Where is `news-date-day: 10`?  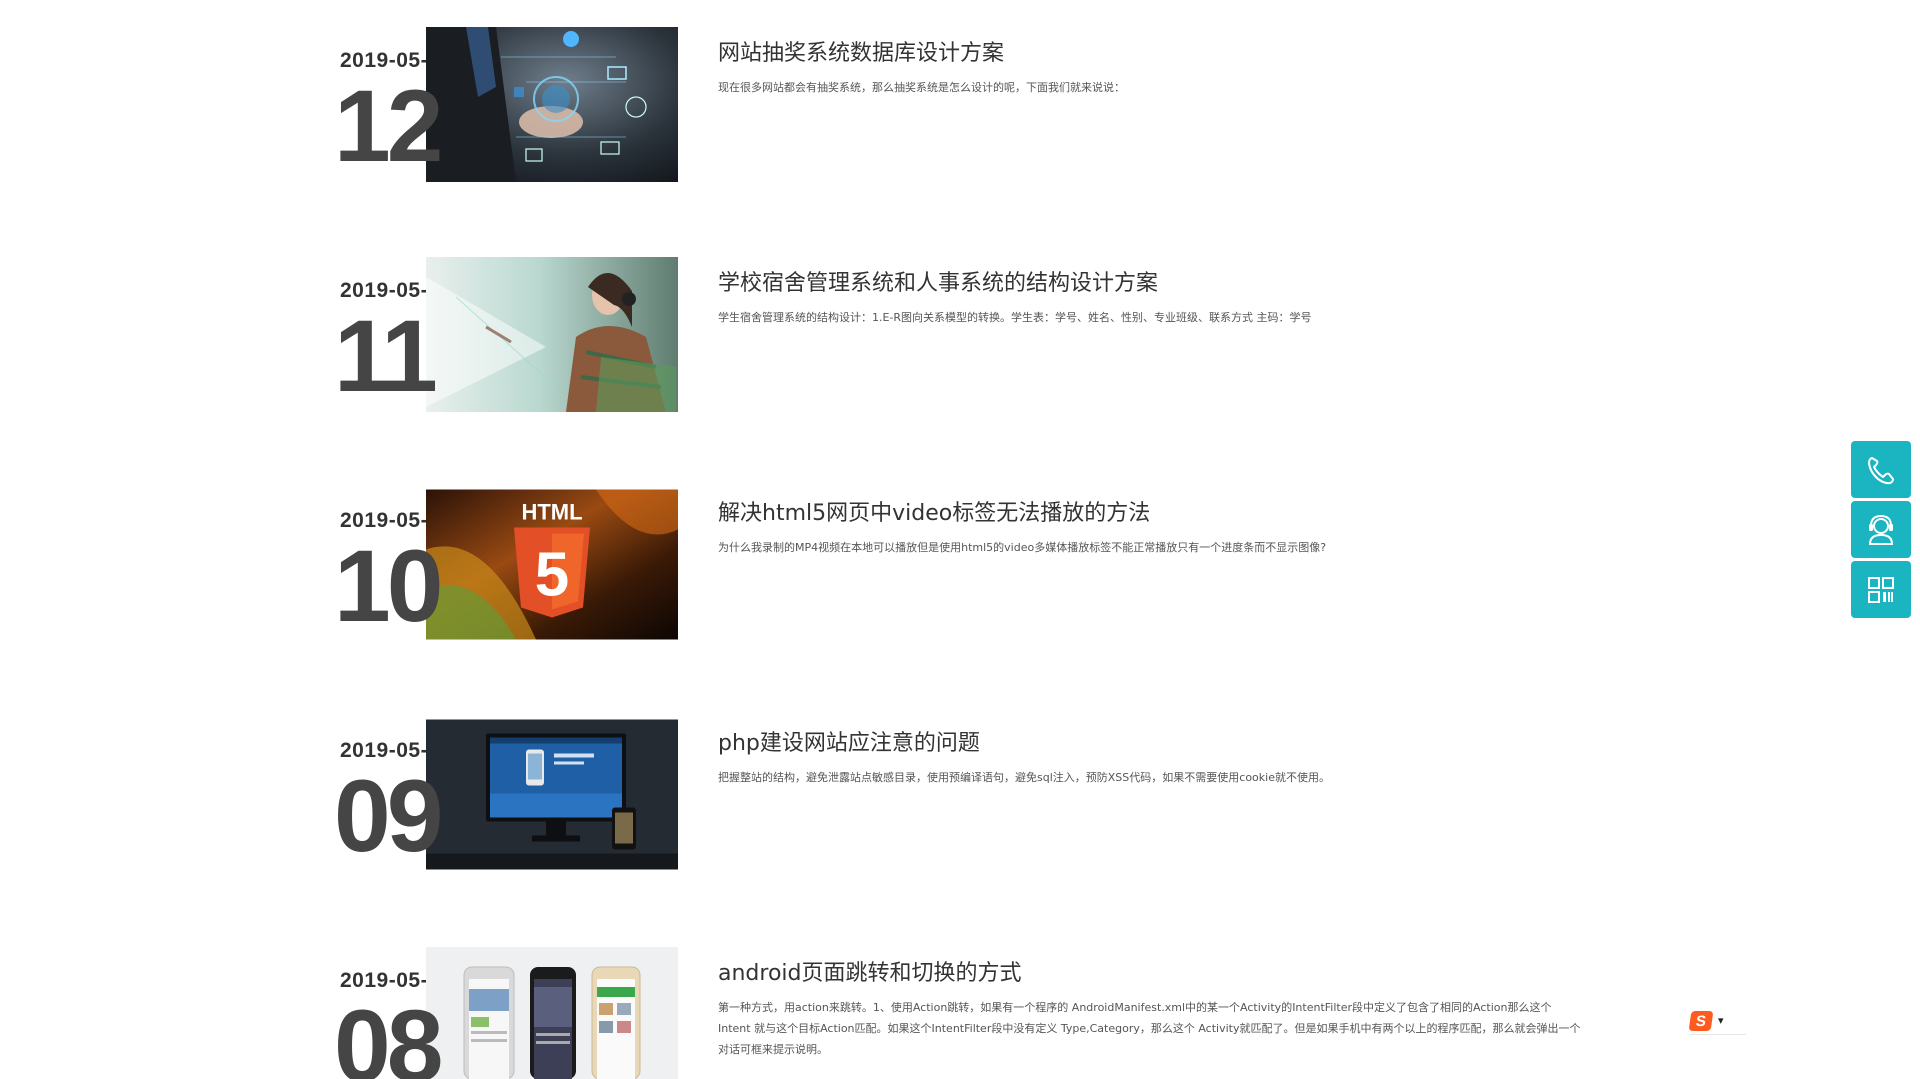 news-date-day: 10 is located at coordinates (388, 586).